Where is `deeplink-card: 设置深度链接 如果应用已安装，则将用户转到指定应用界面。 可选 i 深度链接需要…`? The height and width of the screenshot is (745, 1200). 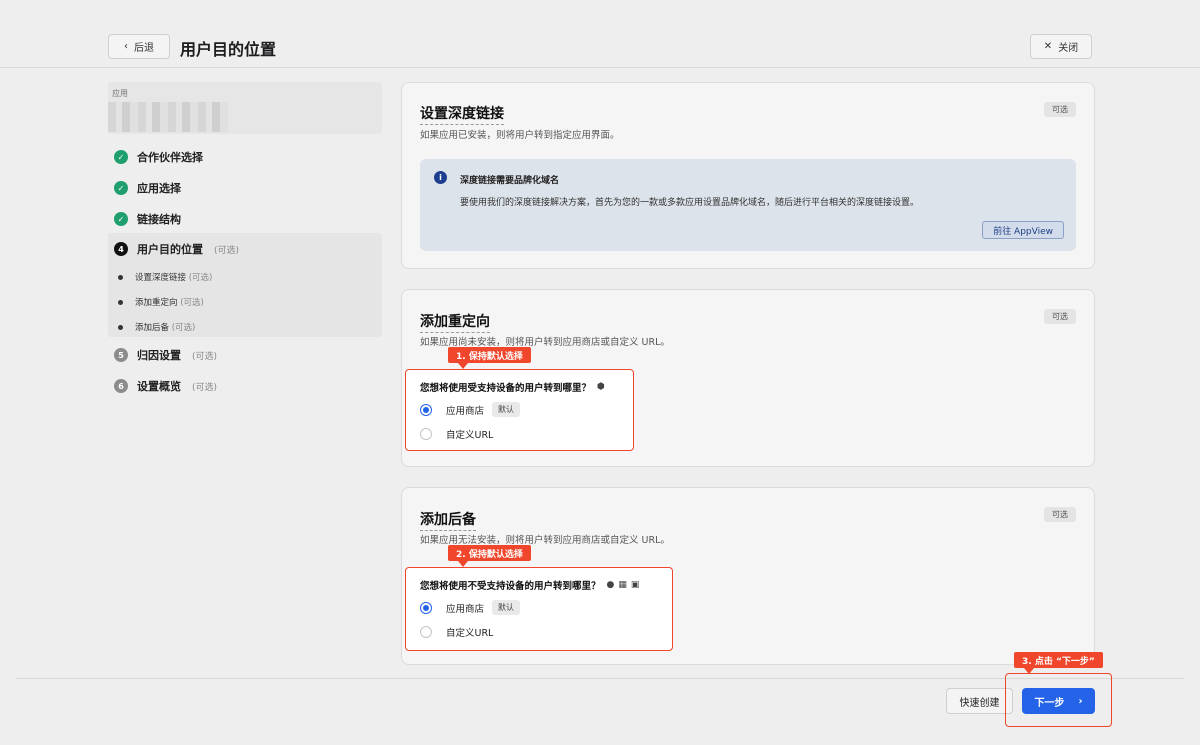
deeplink-card: 设置深度链接 如果应用已安装，则将用户转到指定应用界面。 可选 i 深度链接需要… is located at coordinates (748, 175).